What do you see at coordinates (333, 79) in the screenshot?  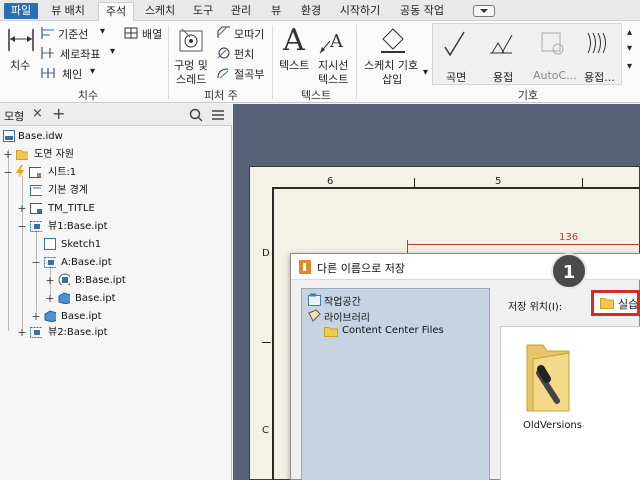 I see `leader-text-label-2: 텍스트` at bounding box center [333, 79].